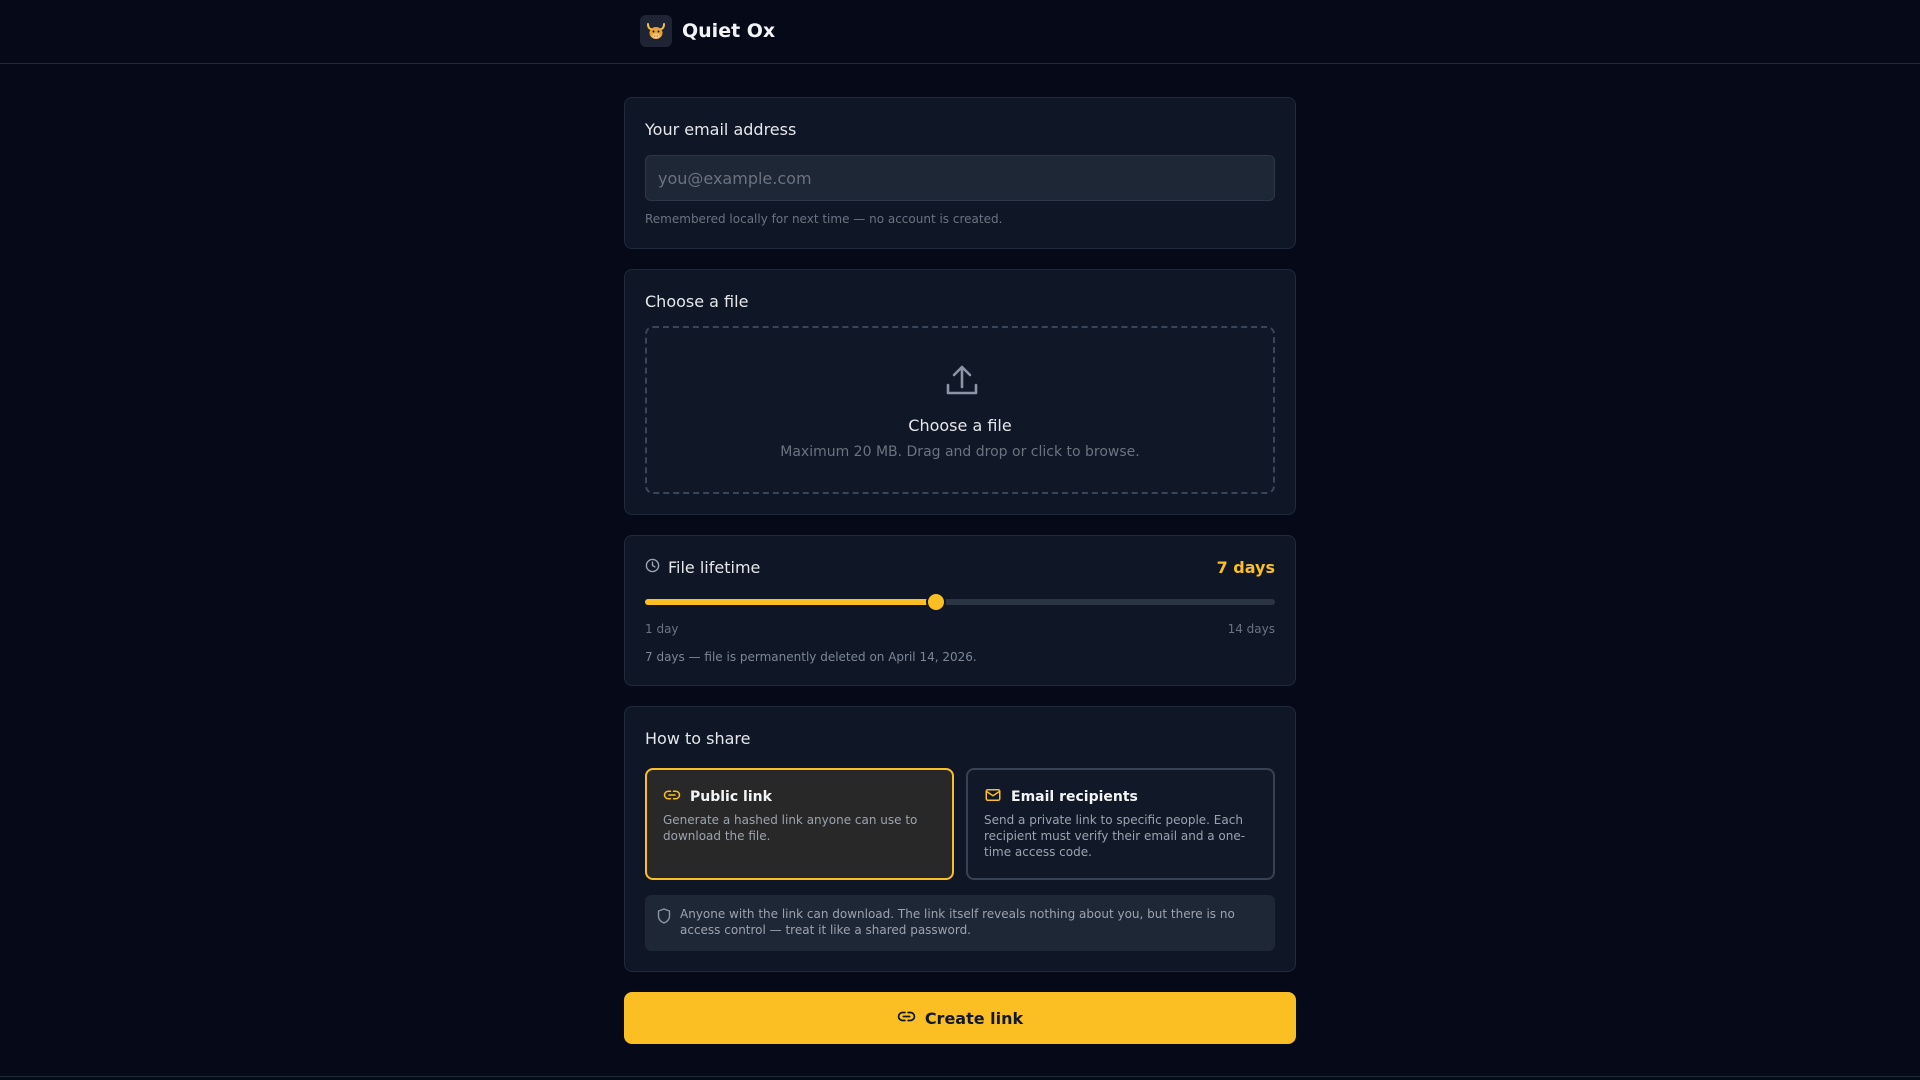 This screenshot has width=1920, height=1080. What do you see at coordinates (790, 602) in the screenshot?
I see `slider-fill` at bounding box center [790, 602].